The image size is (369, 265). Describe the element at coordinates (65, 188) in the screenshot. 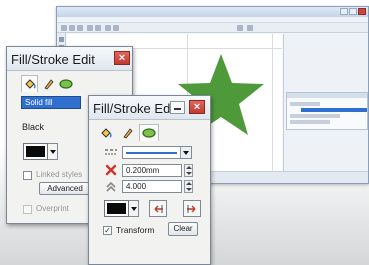

I see `advanced-button: Advanced` at that location.